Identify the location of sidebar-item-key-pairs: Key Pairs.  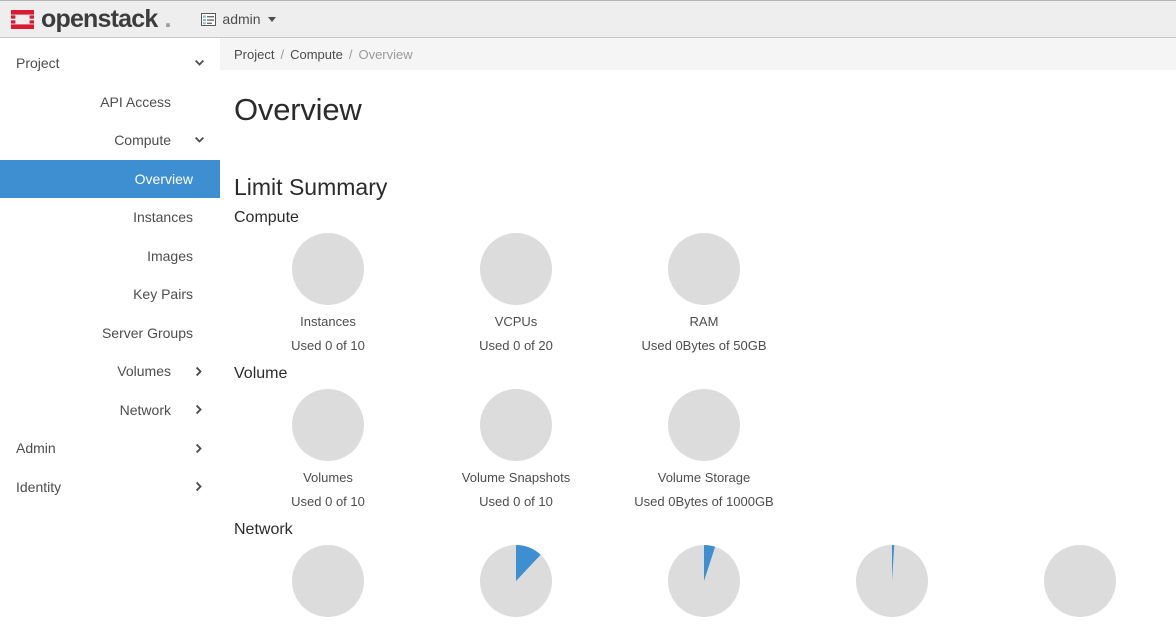
(110, 294).